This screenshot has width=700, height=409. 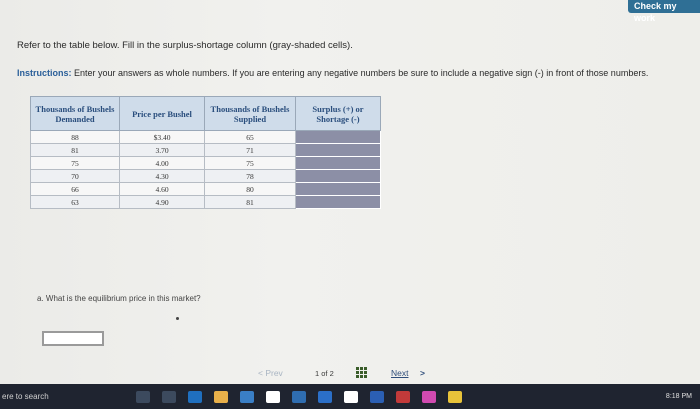 What do you see at coordinates (247, 396) in the screenshot?
I see `store-icon` at bounding box center [247, 396].